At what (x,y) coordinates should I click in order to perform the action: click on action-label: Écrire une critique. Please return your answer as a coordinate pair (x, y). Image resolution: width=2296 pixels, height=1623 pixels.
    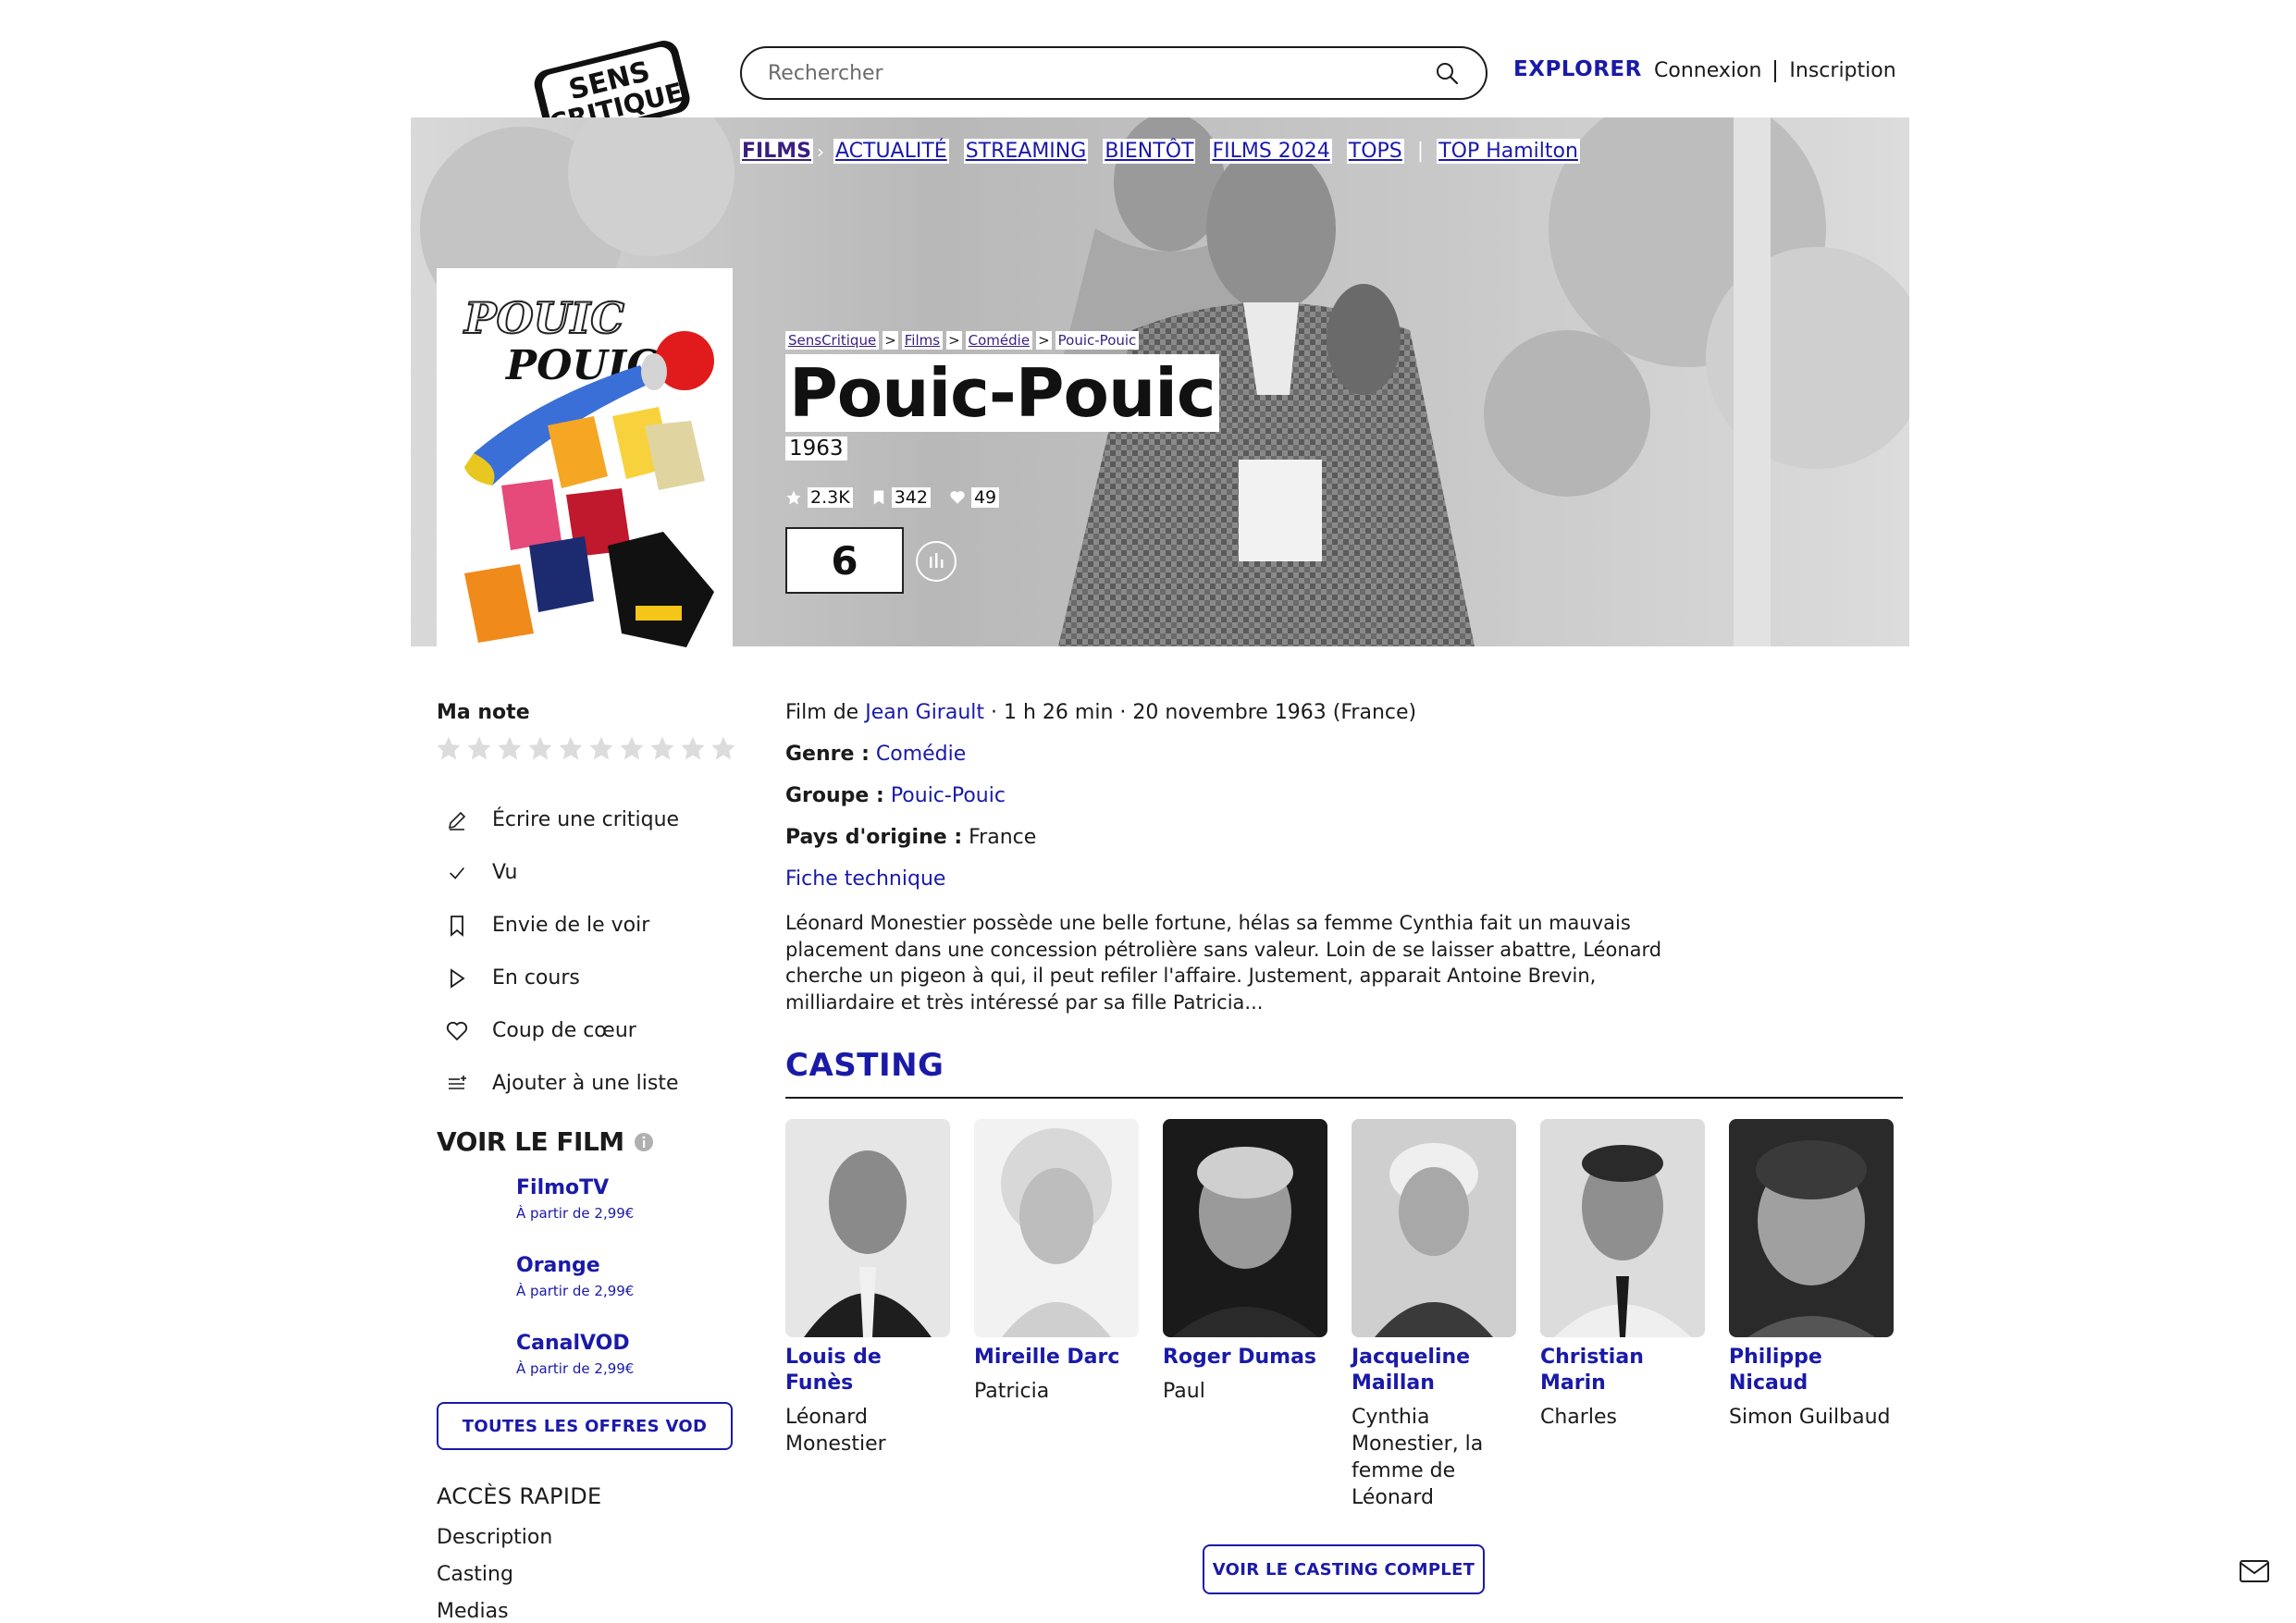
    Looking at the image, I should click on (586, 819).